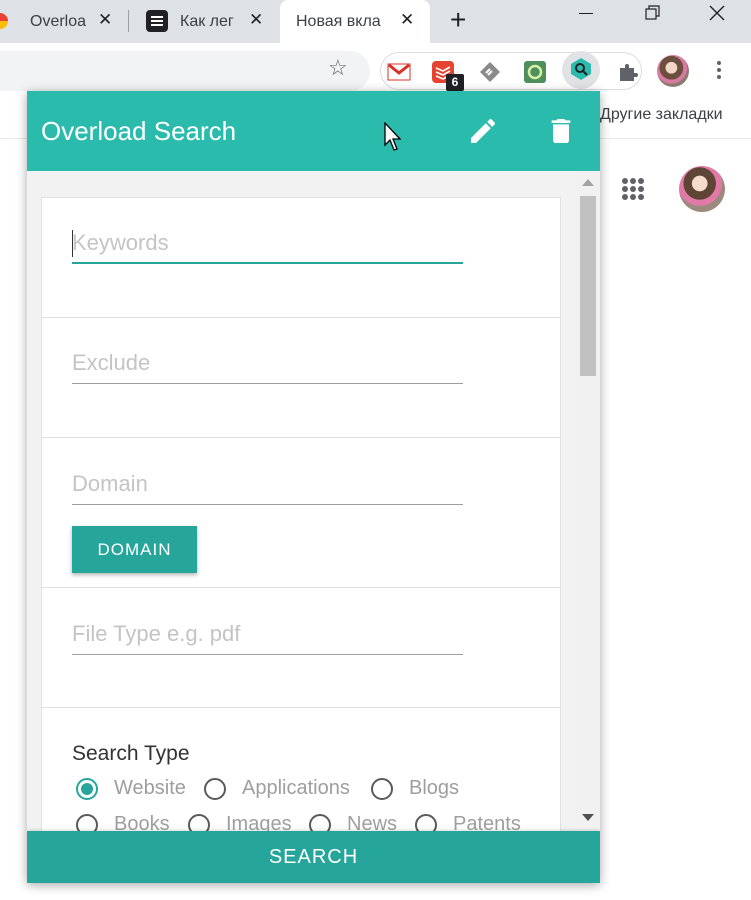  What do you see at coordinates (72, 243) in the screenshot?
I see `text-caret` at bounding box center [72, 243].